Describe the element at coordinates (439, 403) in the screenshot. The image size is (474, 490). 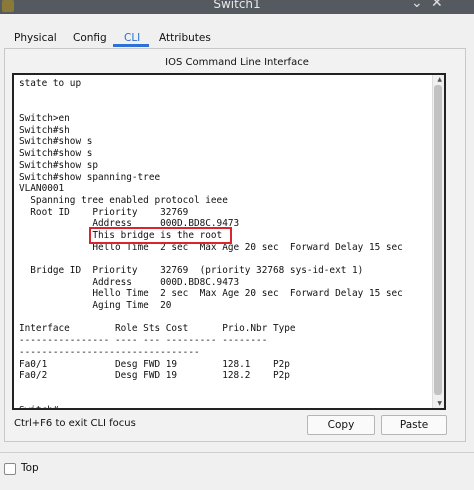
I see `scroll-down-icon: ▼` at that location.